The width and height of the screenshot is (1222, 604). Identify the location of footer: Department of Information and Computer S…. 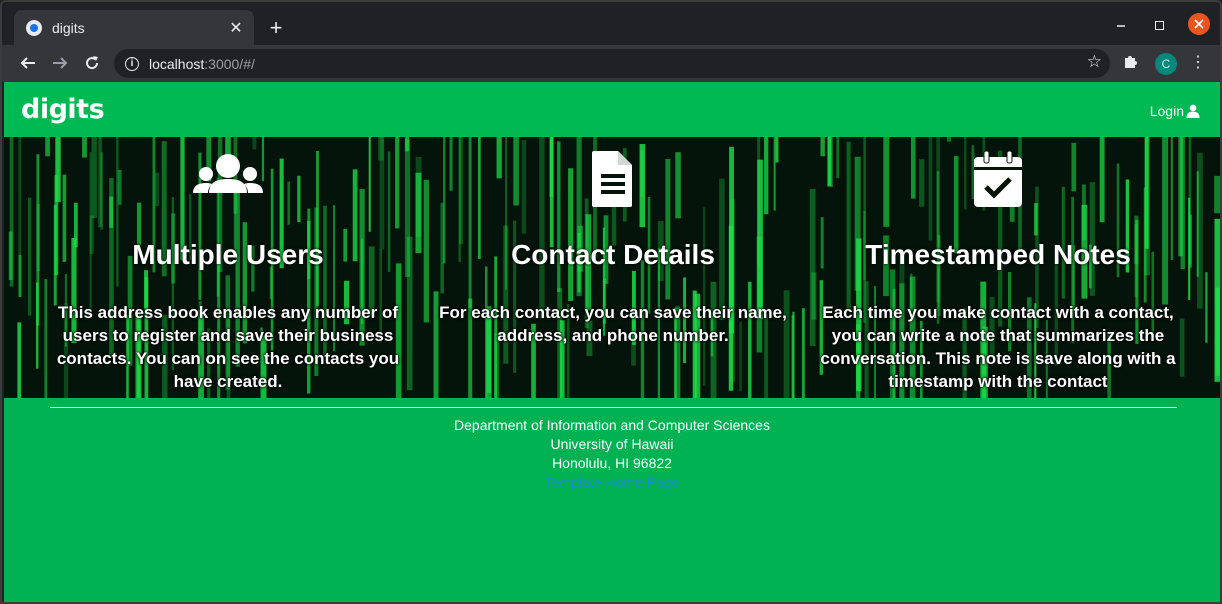
(612, 454).